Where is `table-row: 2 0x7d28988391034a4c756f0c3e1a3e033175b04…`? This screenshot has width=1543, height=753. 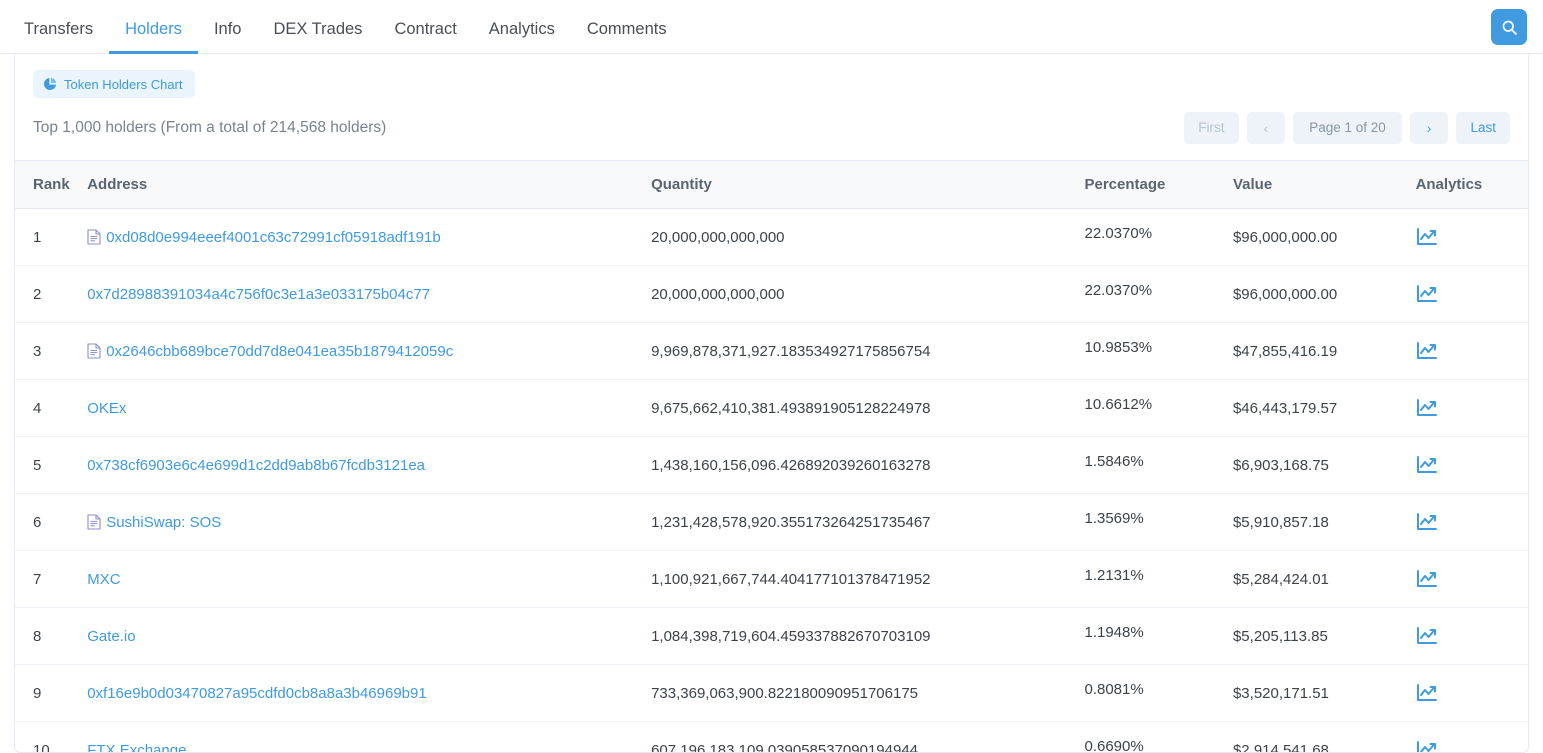 table-row: 2 0x7d28988391034a4c756f0c3e1a3e033175b04… is located at coordinates (771, 294).